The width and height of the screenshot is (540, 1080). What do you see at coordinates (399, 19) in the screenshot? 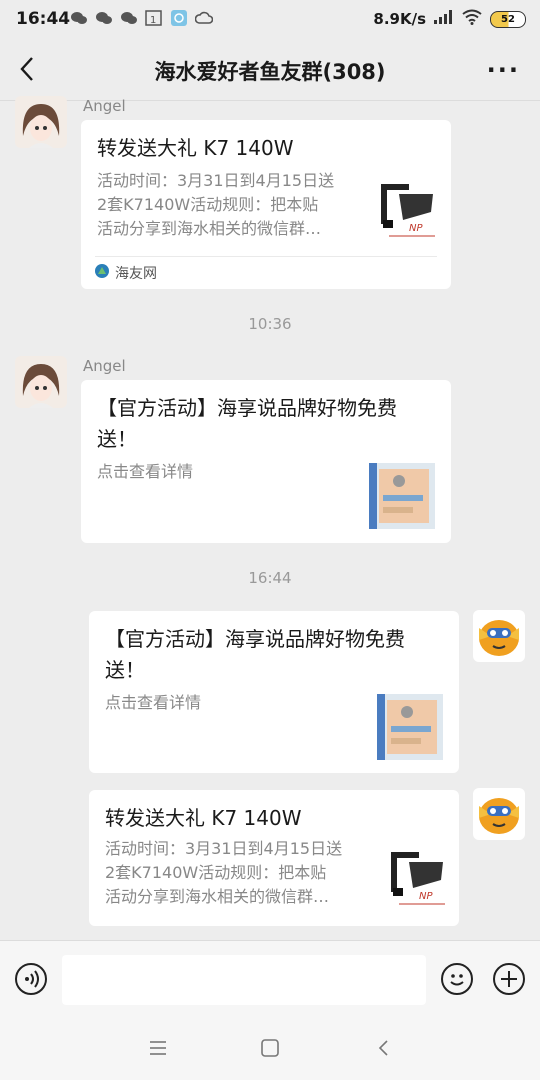
I see `network-speed: 8.9K/s` at bounding box center [399, 19].